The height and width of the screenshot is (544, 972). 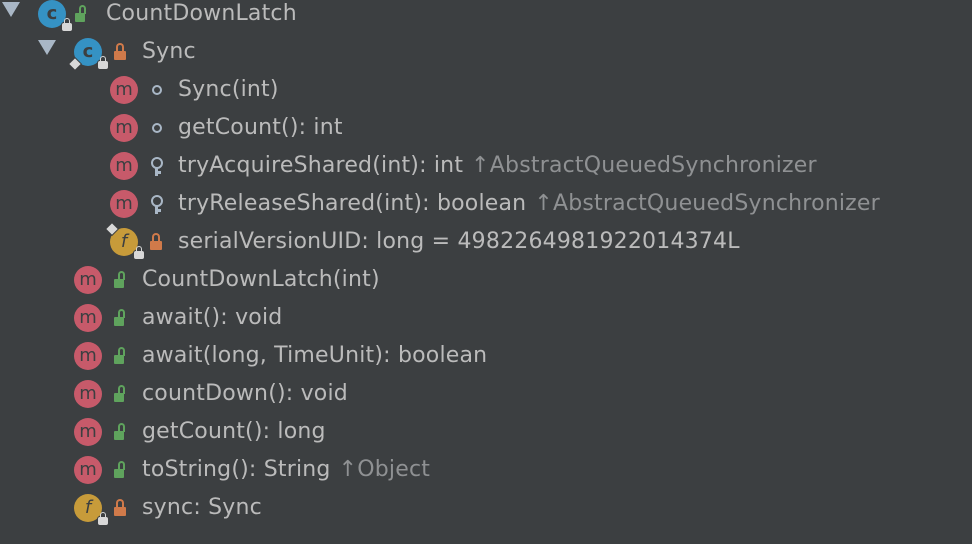 What do you see at coordinates (486, 432) in the screenshot?
I see `tree-node-getcount: m getCount(): long` at bounding box center [486, 432].